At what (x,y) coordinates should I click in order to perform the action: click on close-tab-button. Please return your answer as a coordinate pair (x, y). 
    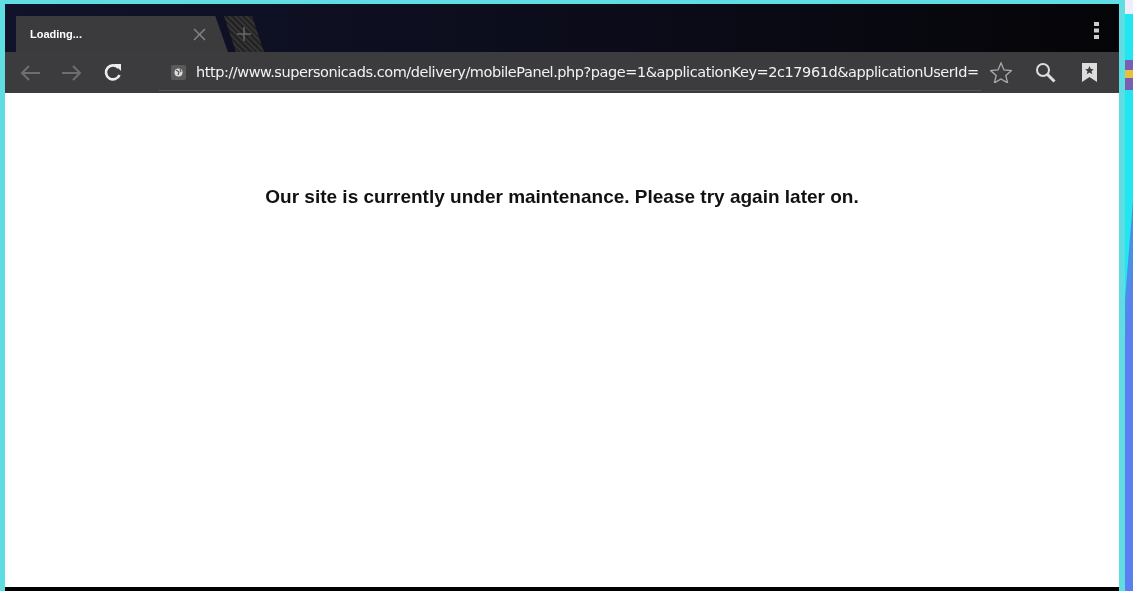
    Looking at the image, I should click on (199, 34).